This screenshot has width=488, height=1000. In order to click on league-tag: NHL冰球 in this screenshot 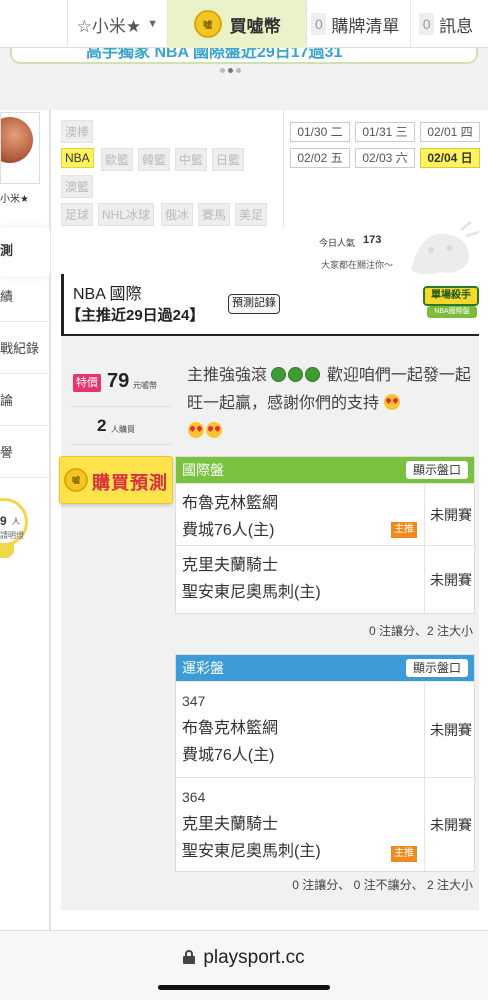, I will do `click(126, 214)`.